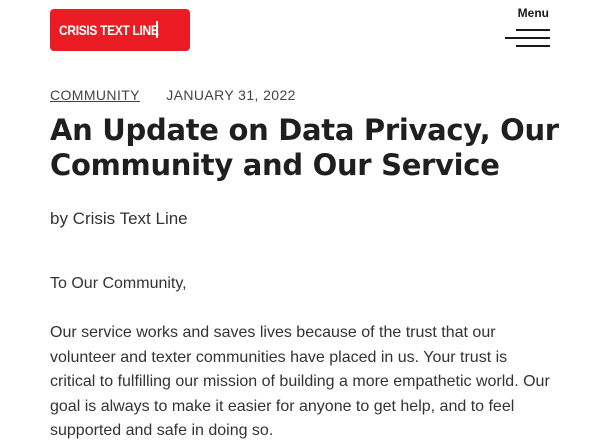  What do you see at coordinates (533, 13) in the screenshot?
I see `menu-label: Menu` at bounding box center [533, 13].